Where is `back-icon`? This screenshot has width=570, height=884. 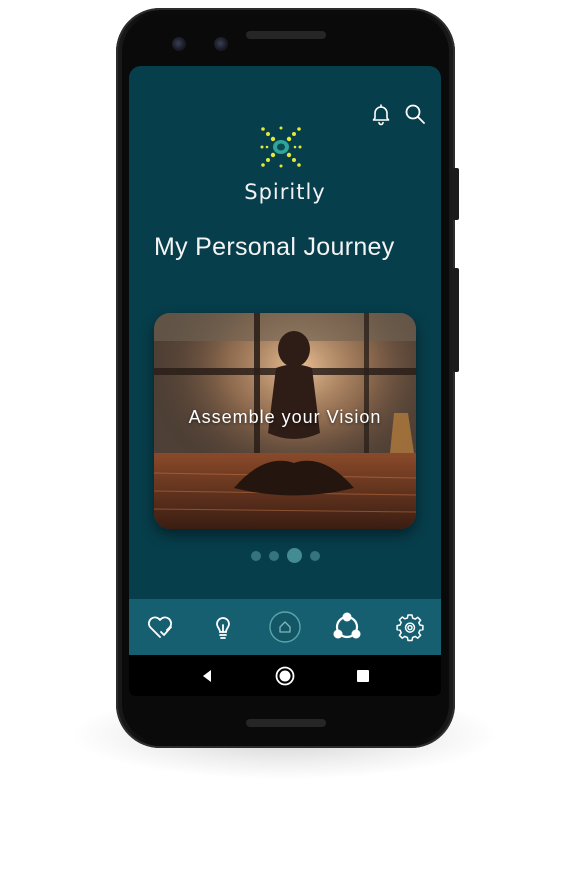
back-icon is located at coordinates (207, 676).